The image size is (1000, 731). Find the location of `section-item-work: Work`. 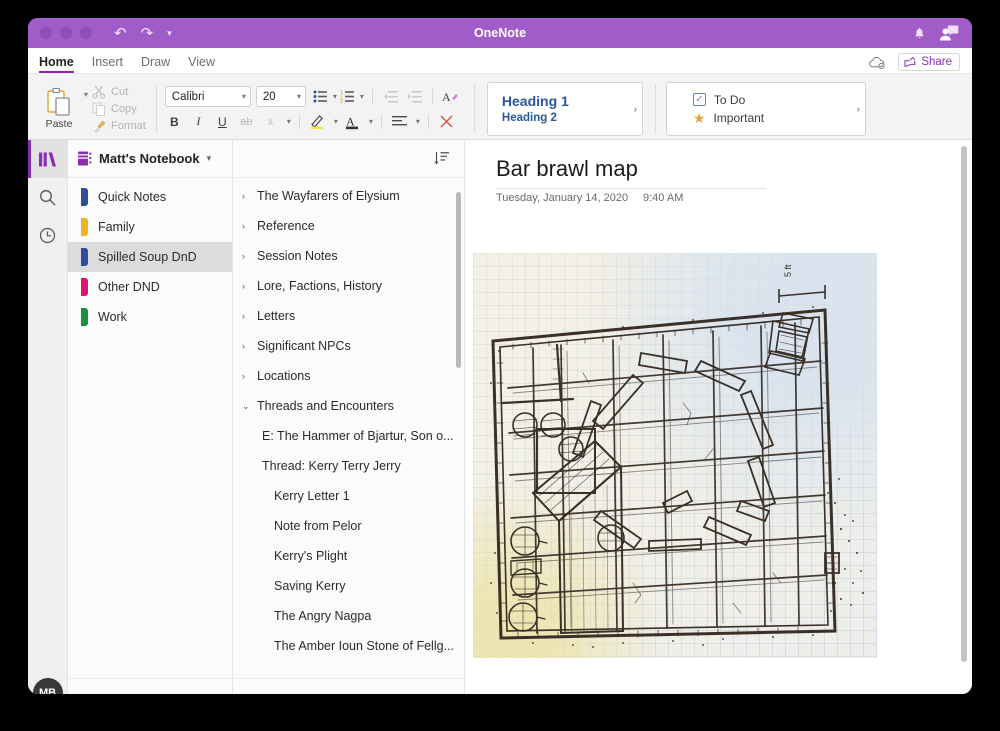

section-item-work: Work is located at coordinates (150, 317).